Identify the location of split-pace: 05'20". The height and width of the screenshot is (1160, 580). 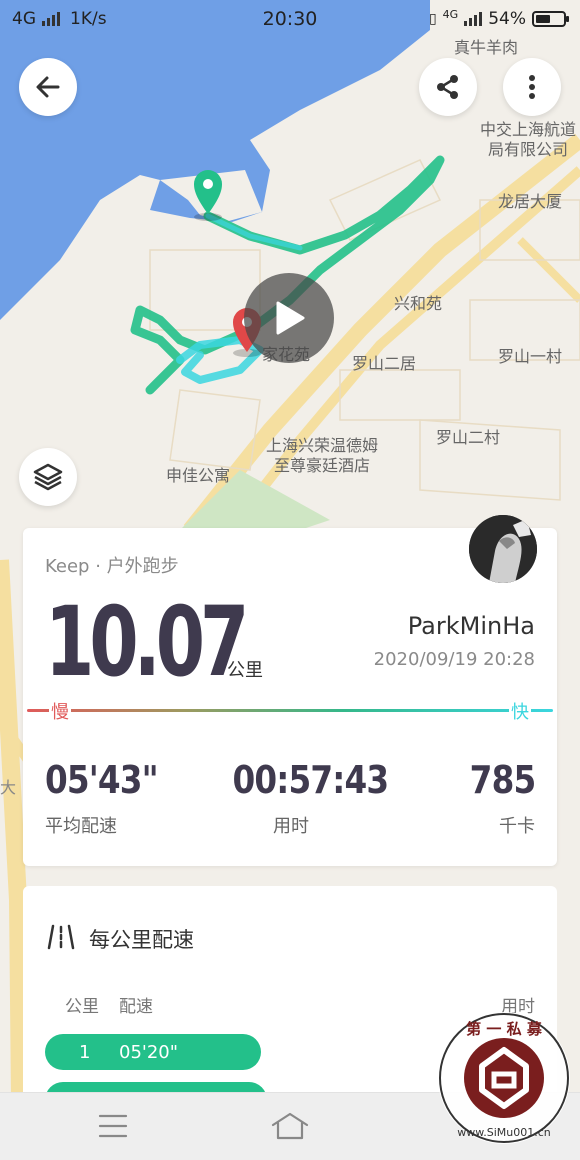
(149, 1052).